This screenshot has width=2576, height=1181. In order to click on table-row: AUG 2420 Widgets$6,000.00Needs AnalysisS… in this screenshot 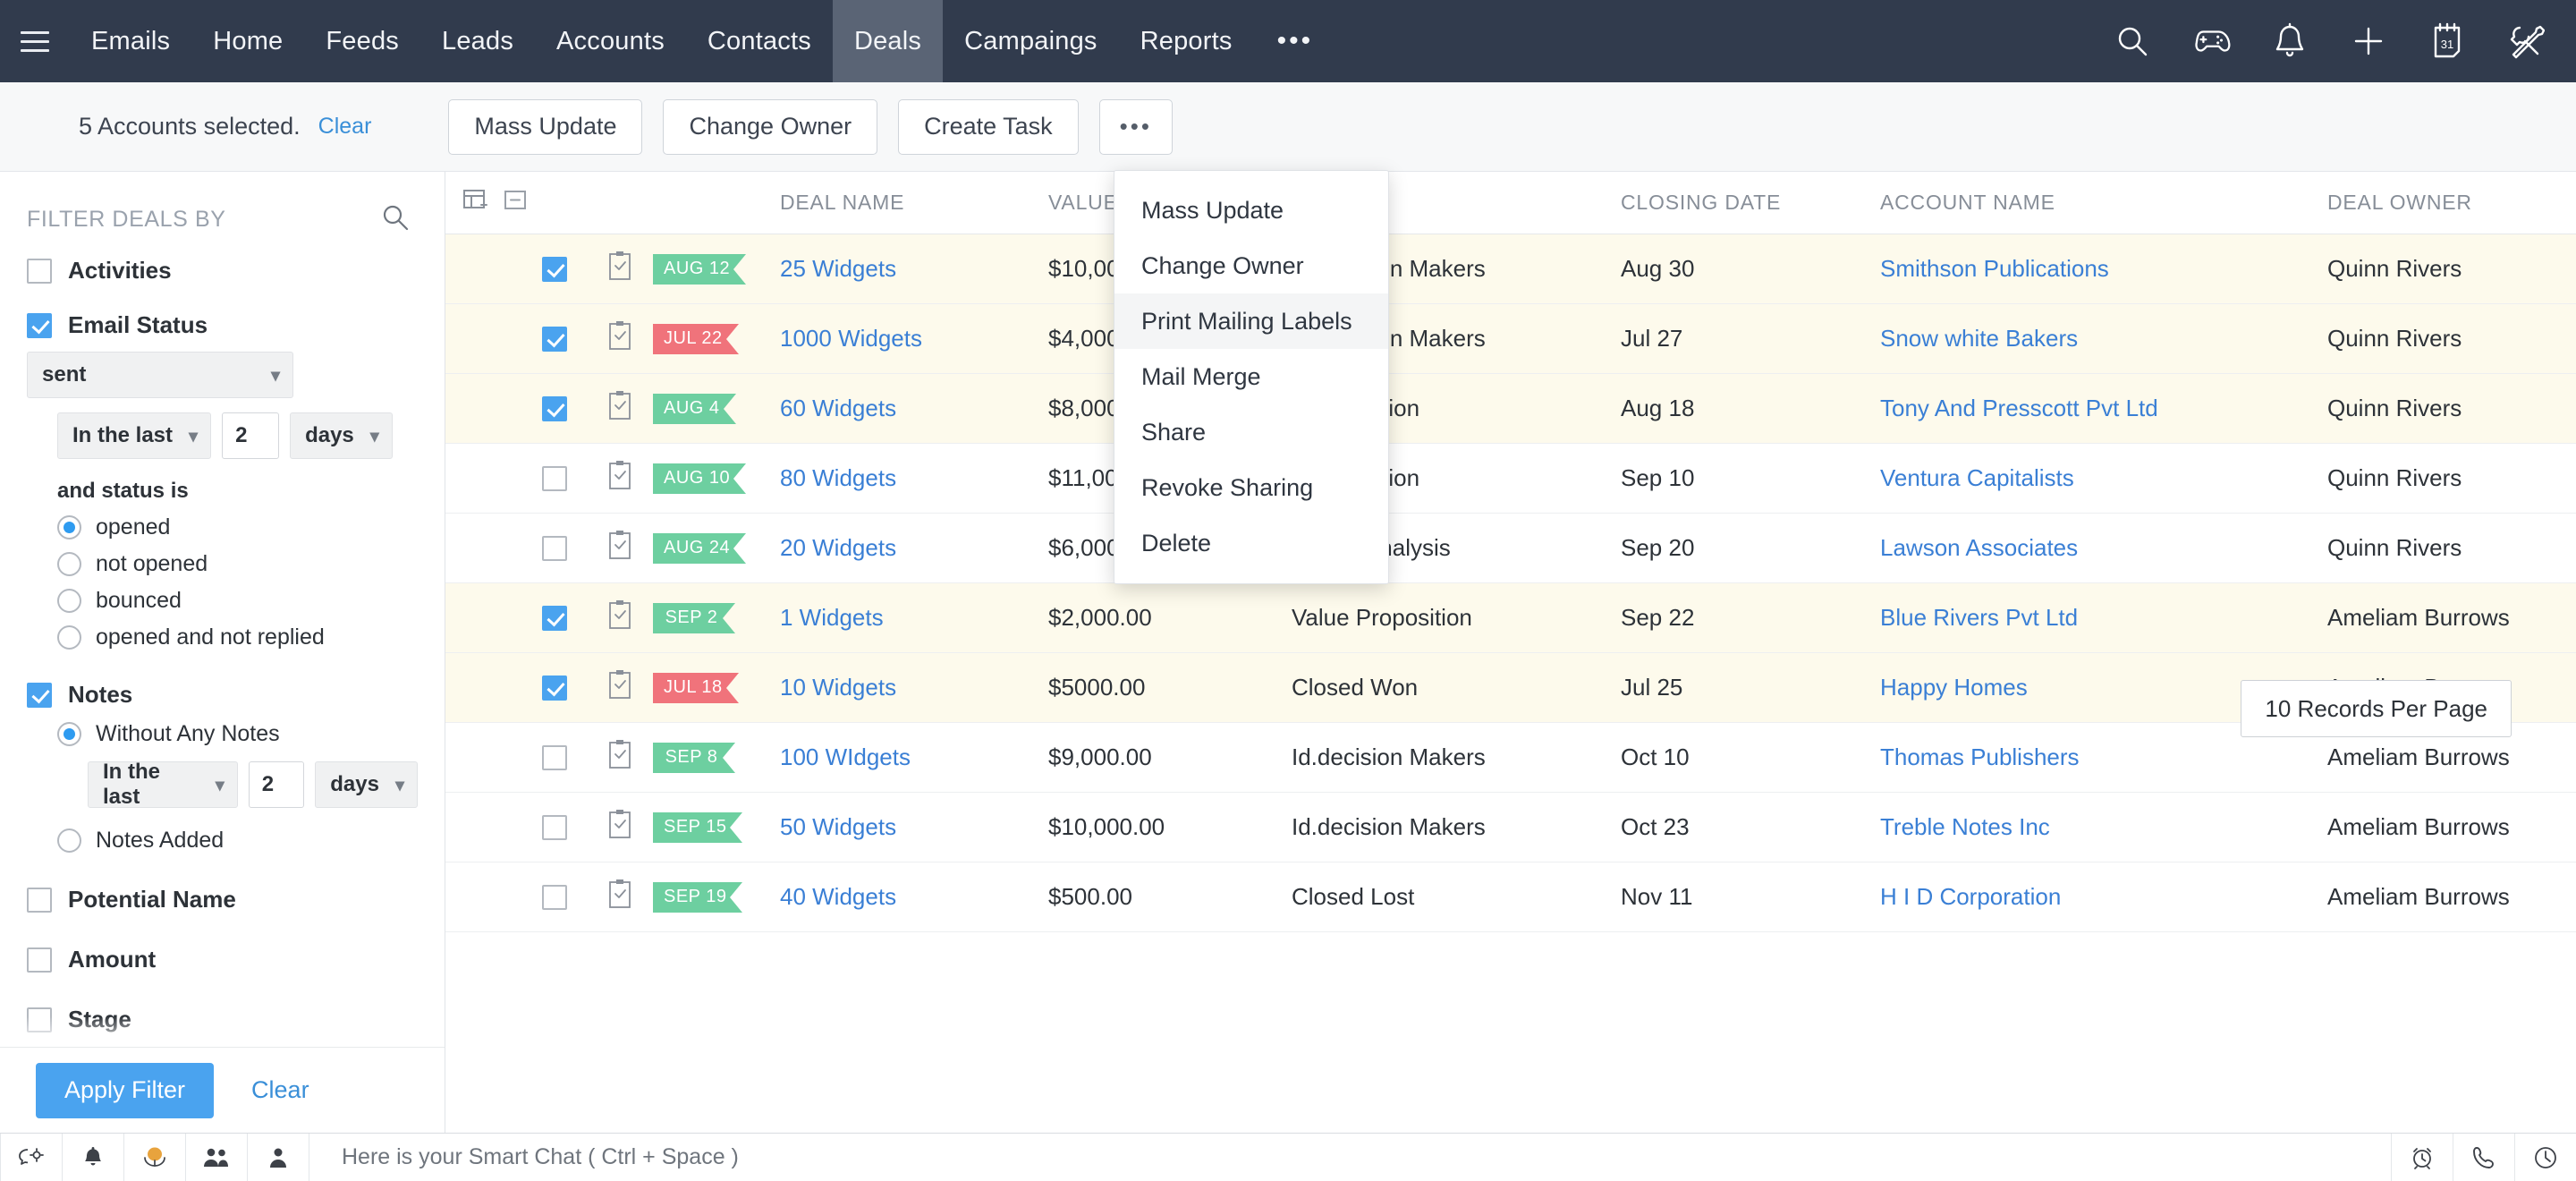, I will do `click(1510, 548)`.